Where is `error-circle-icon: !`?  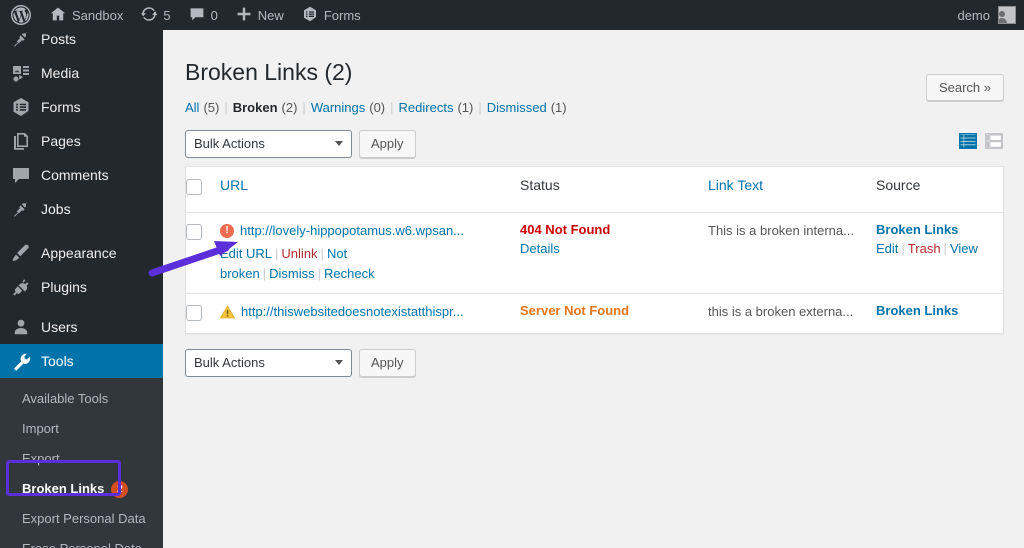 error-circle-icon: ! is located at coordinates (227, 230).